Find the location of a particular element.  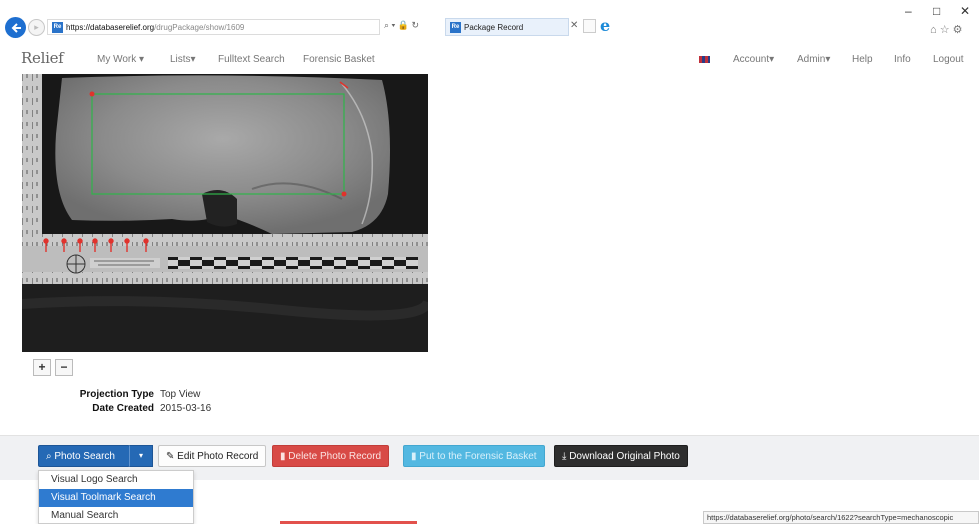

date-created-value: 2015-03-16 is located at coordinates (186, 408).